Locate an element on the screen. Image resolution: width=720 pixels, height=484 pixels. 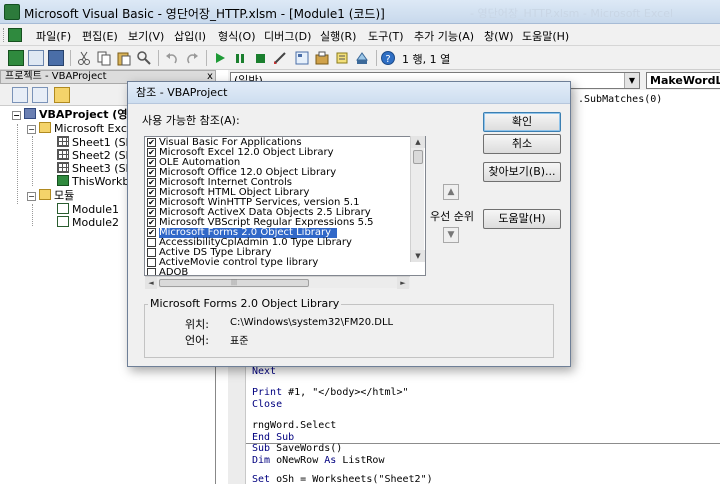
menu-format: 형식(O) is located at coordinates (236, 36).